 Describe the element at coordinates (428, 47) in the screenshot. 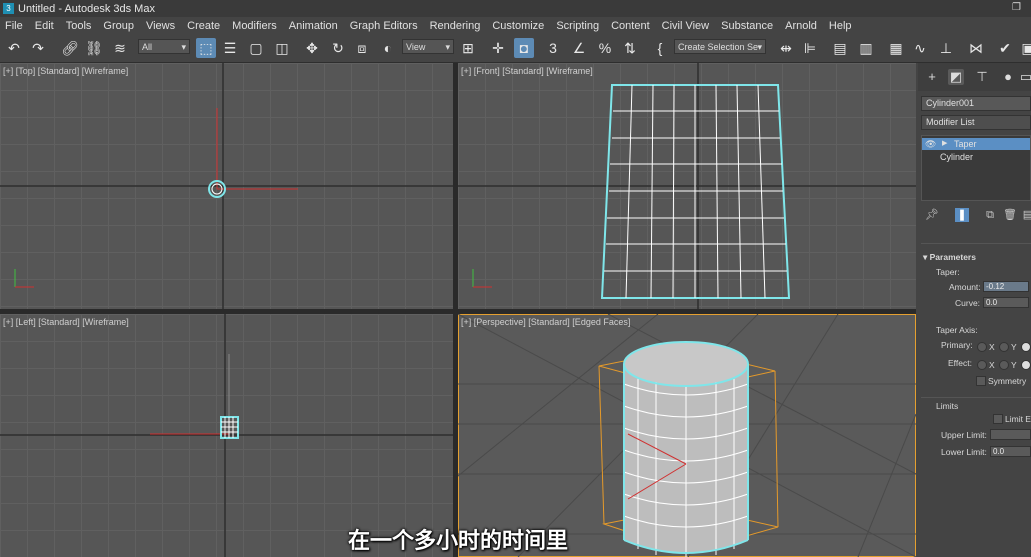

I see `reference-coordinate-dropdown: View` at that location.